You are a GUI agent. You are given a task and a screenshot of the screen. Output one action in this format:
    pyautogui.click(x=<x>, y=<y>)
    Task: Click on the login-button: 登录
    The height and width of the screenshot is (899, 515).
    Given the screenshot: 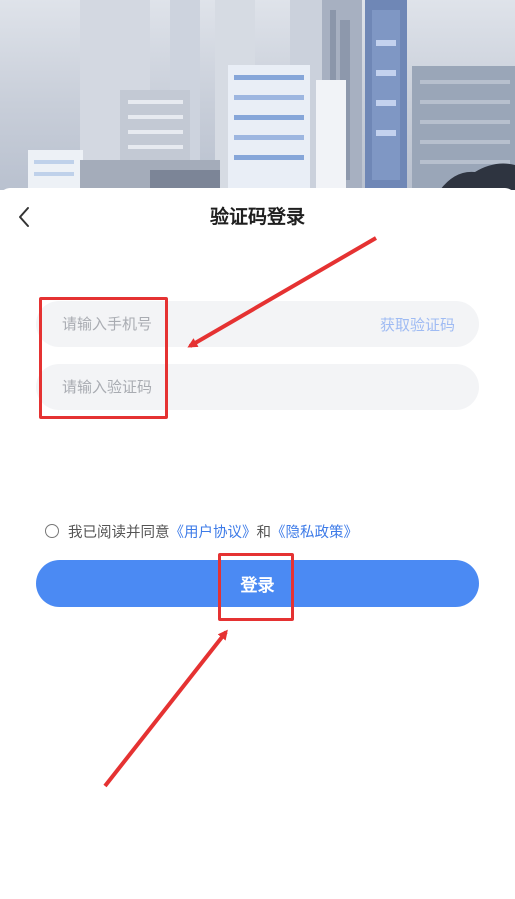 What is the action you would take?
    pyautogui.click(x=257, y=583)
    